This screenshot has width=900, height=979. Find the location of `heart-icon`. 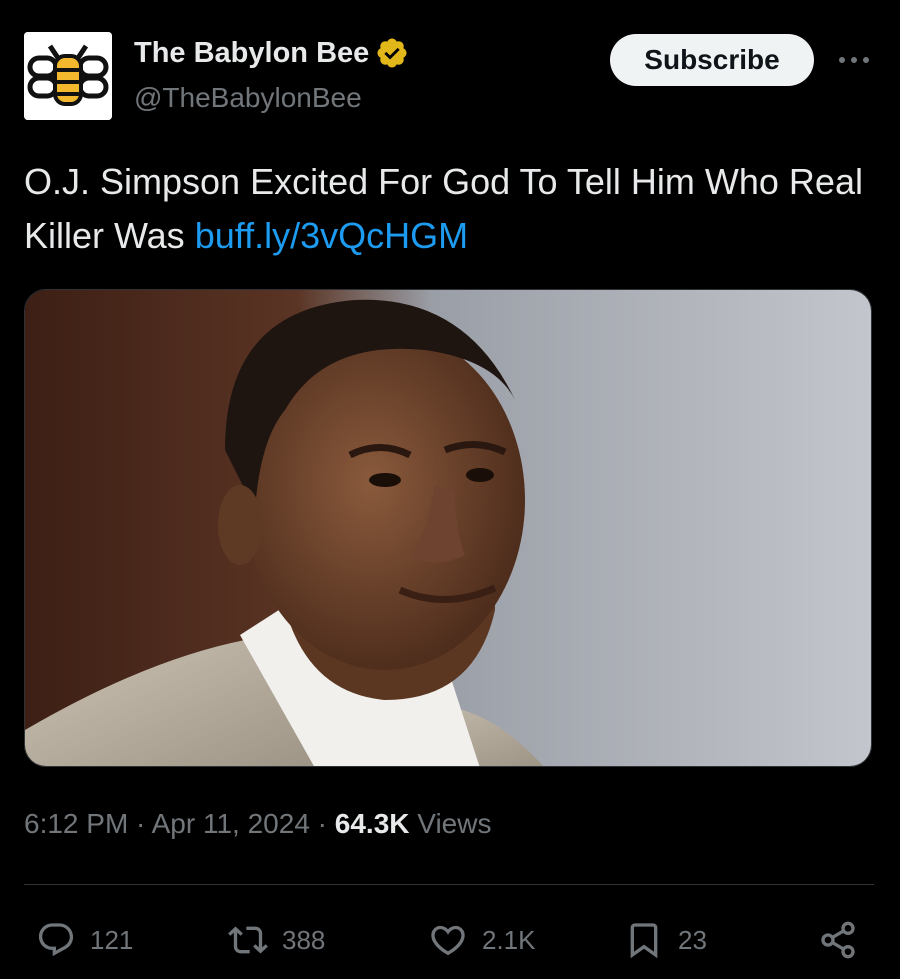

heart-icon is located at coordinates (448, 940).